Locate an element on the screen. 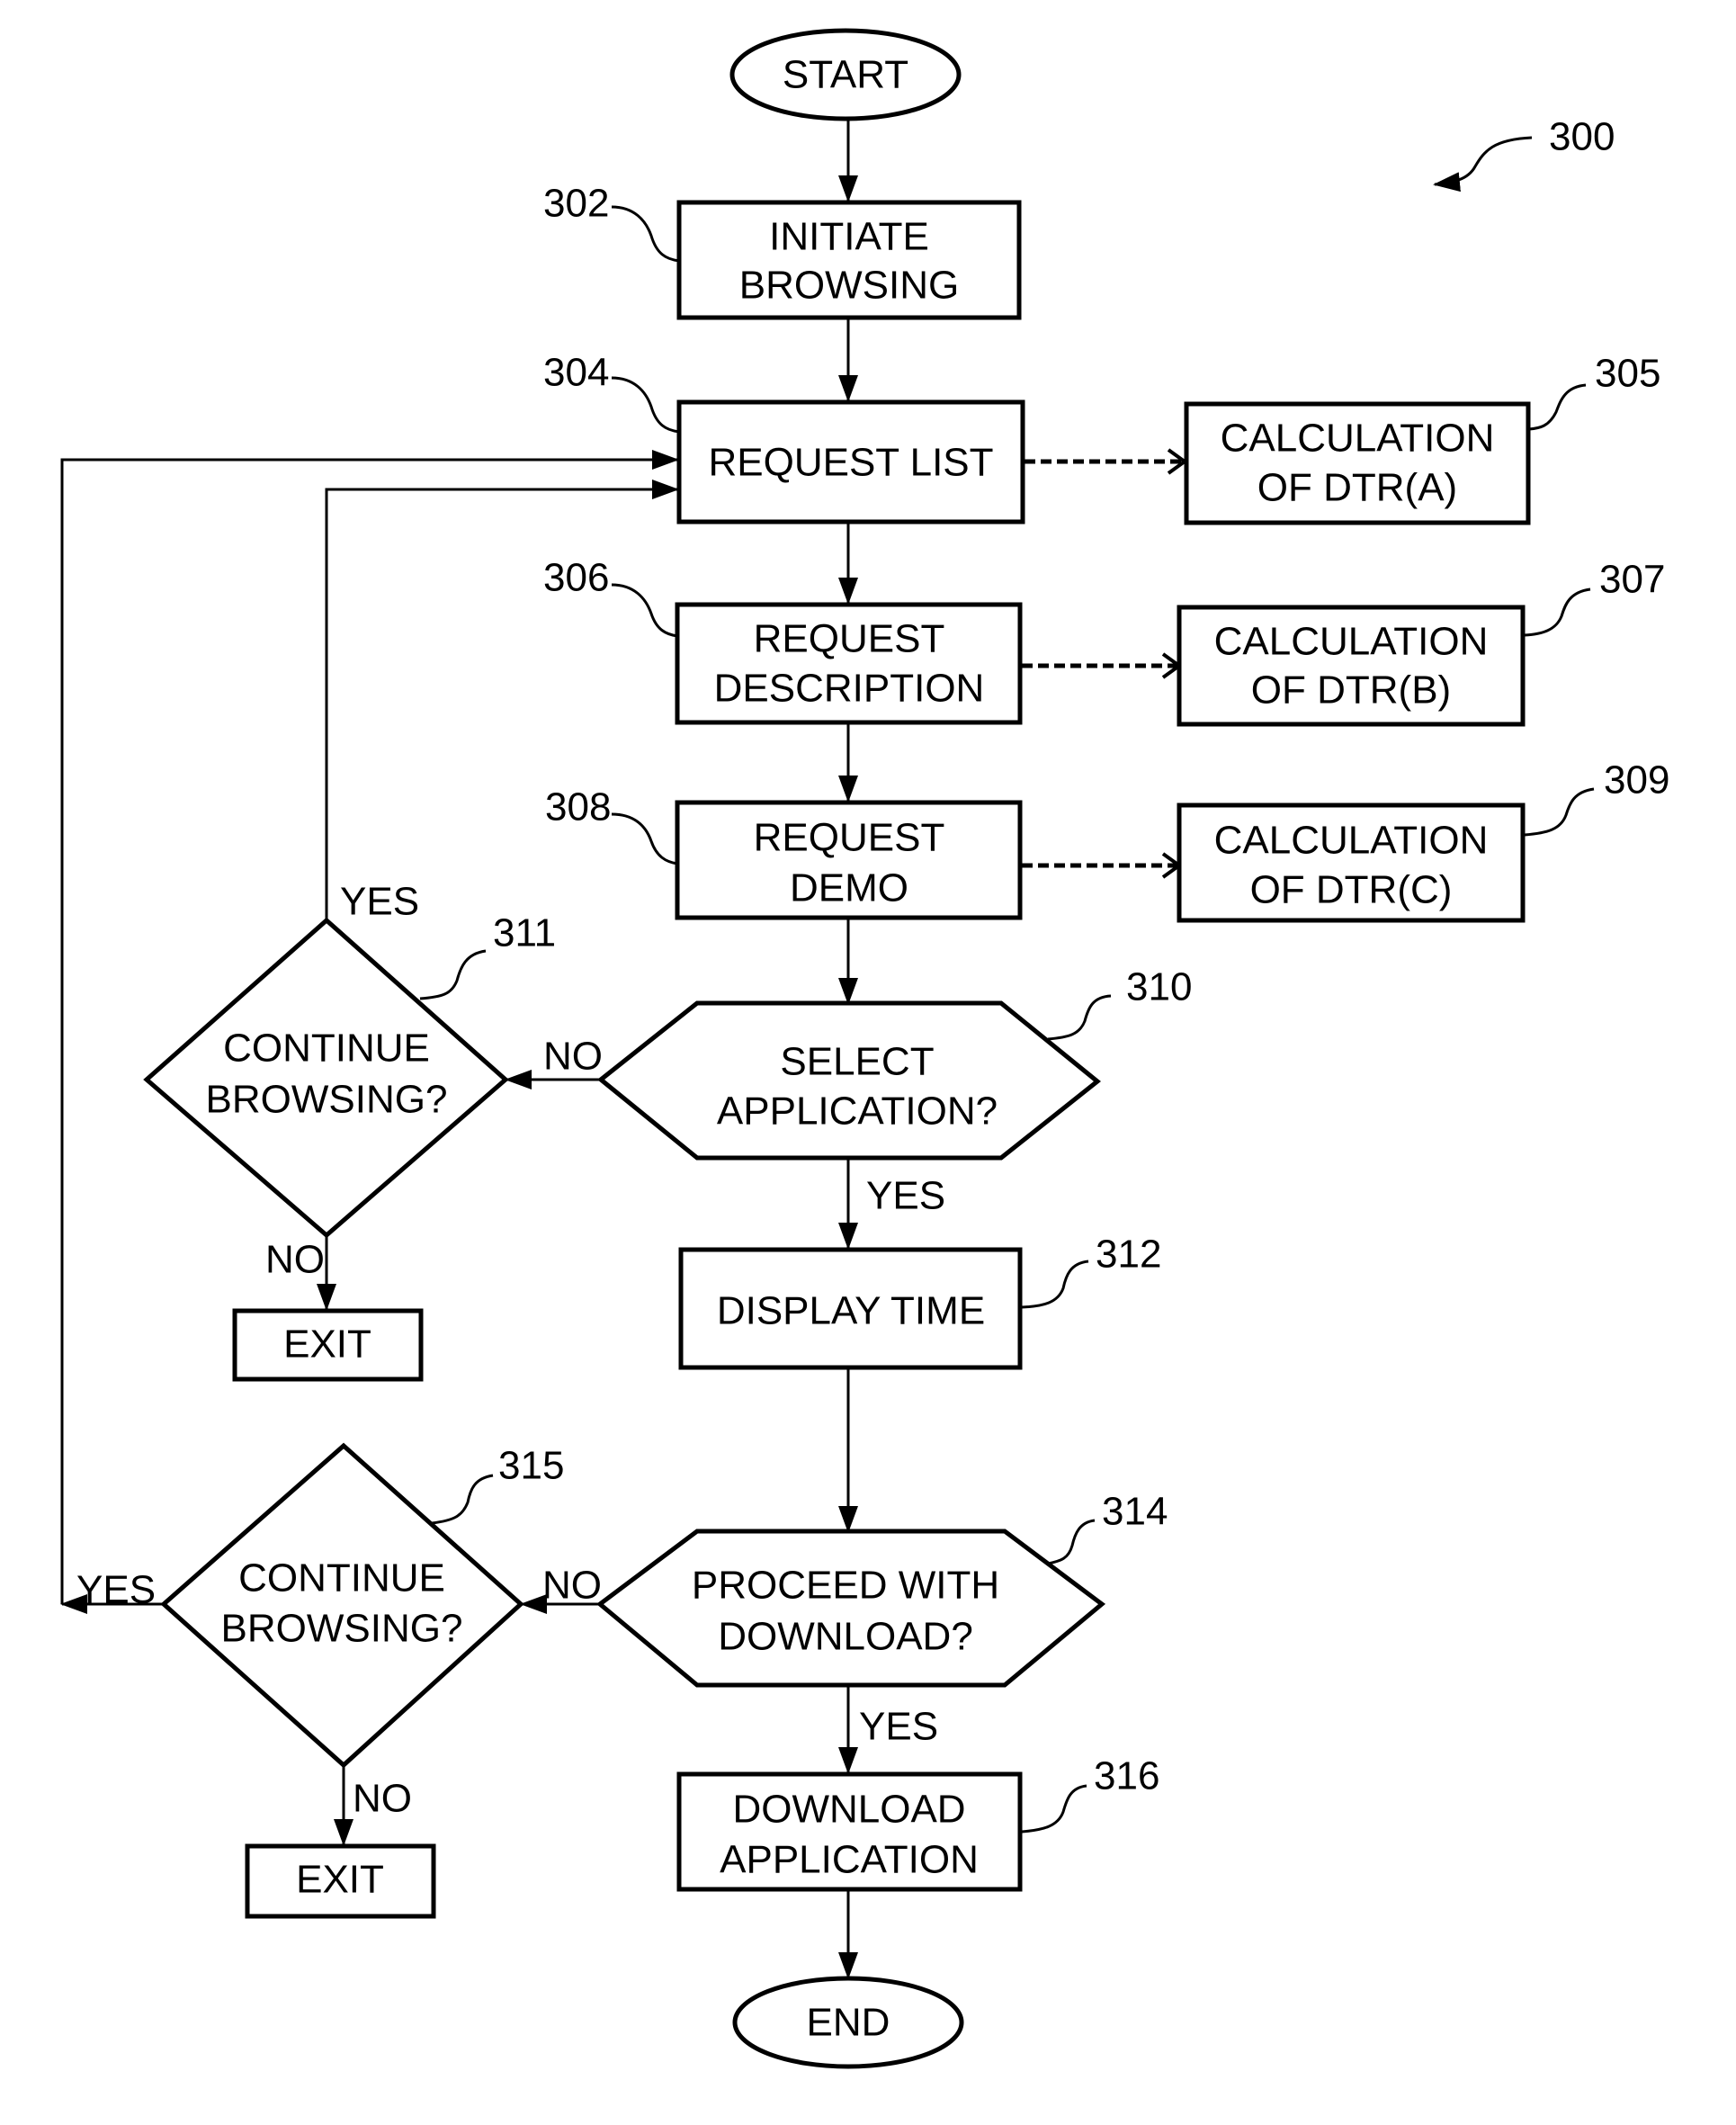 This screenshot has height=2125, width=1736. decision-314-line-1: PROCEED WITH is located at coordinates (845, 1586).